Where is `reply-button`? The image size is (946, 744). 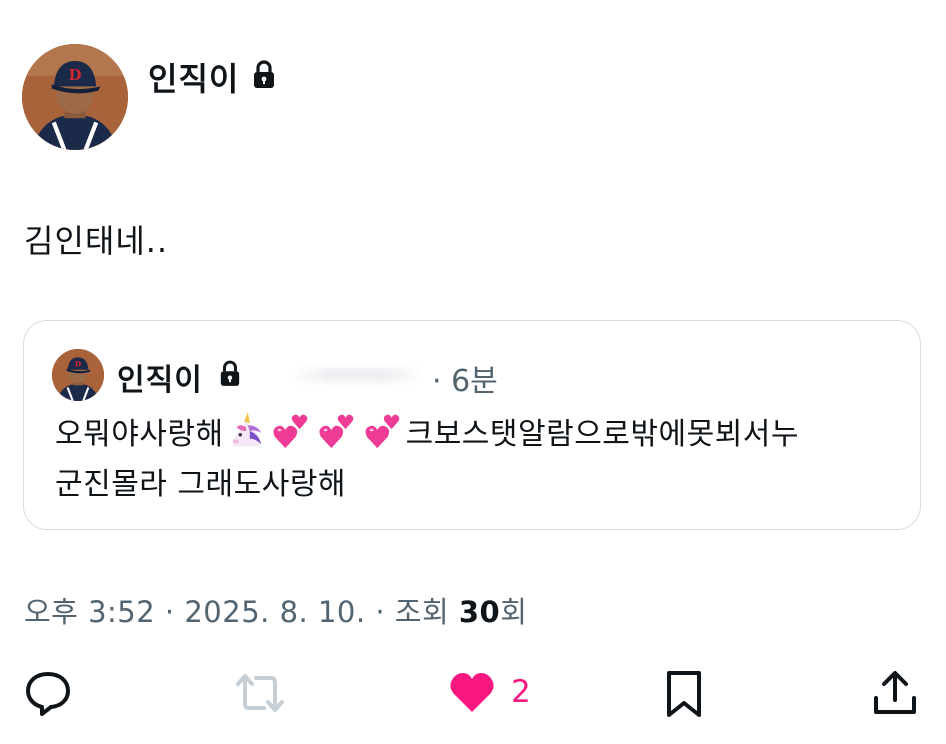 reply-button is located at coordinates (48, 693).